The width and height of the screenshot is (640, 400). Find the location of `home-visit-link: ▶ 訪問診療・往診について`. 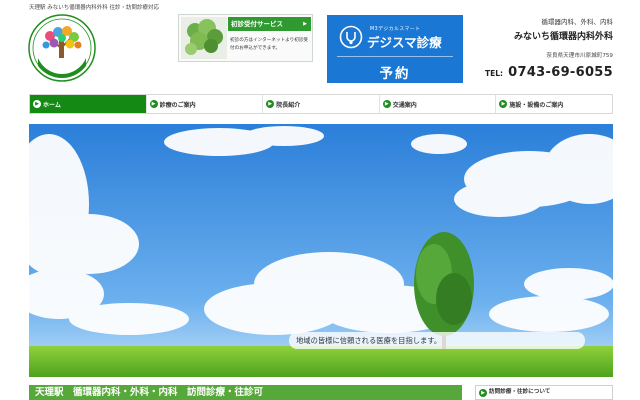

home-visit-link: ▶ 訪問診療・往診について is located at coordinates (544, 392).